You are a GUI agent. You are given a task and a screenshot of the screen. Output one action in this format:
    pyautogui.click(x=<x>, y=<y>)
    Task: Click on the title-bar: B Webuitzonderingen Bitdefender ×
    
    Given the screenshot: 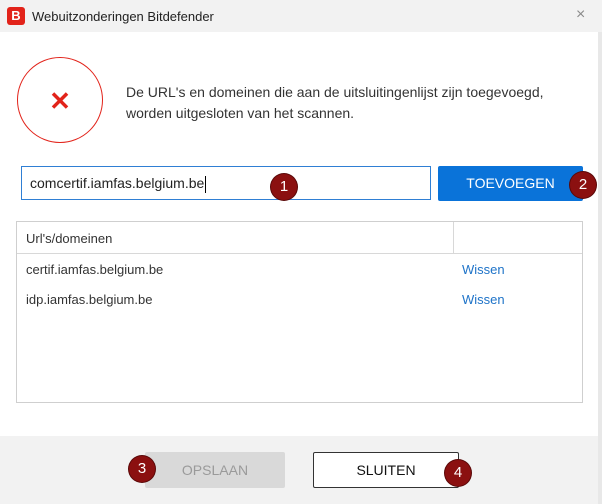 What is the action you would take?
    pyautogui.click(x=301, y=16)
    